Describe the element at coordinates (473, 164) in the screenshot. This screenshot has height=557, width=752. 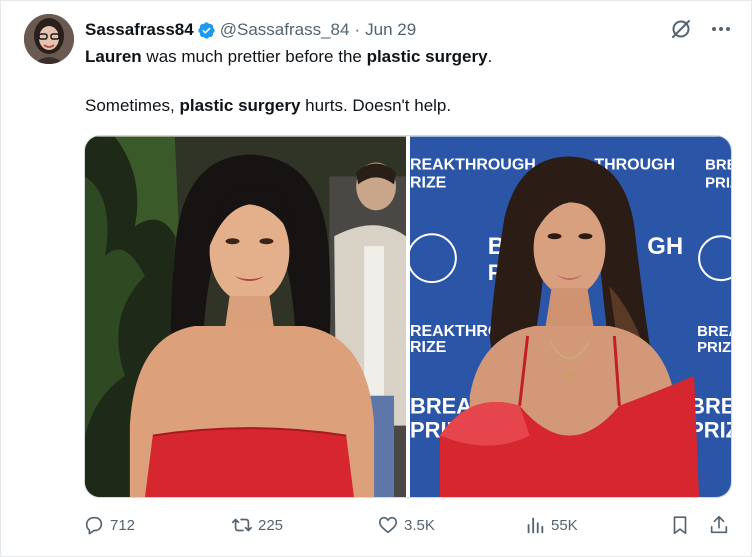
I see `backdrop-text: REAKTHROUGH` at that location.